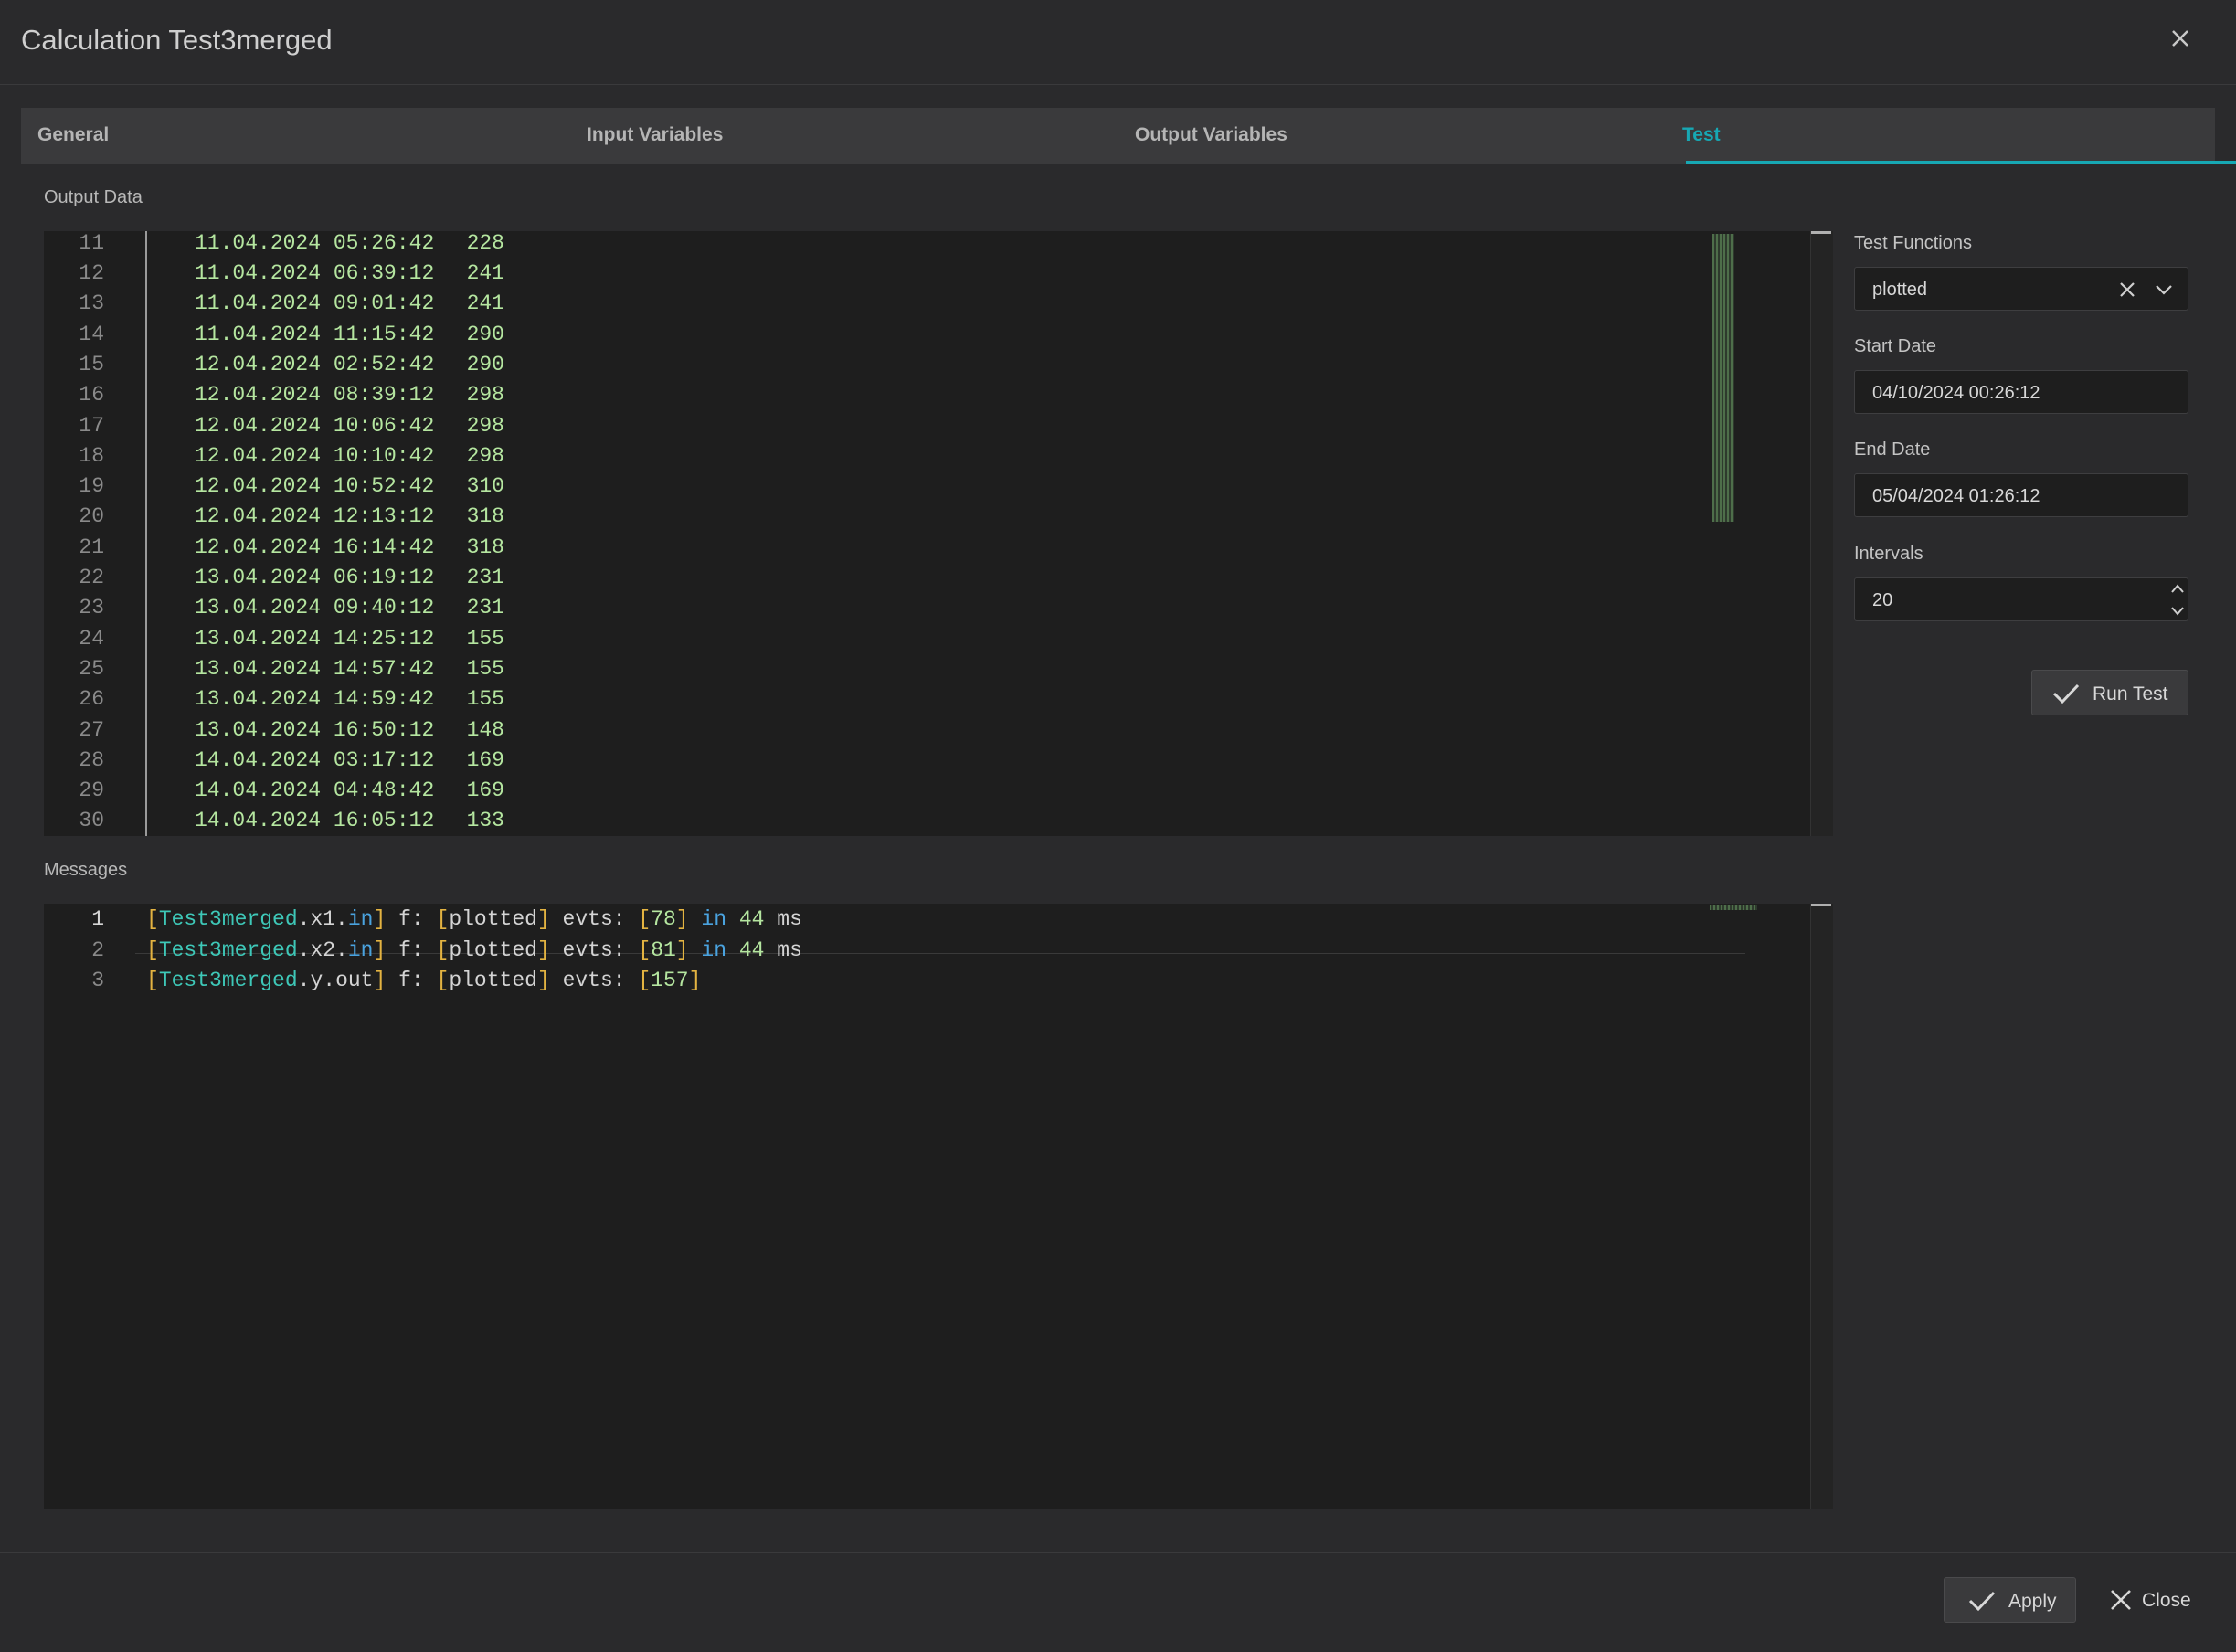  I want to click on minimap, so click(1723, 378).